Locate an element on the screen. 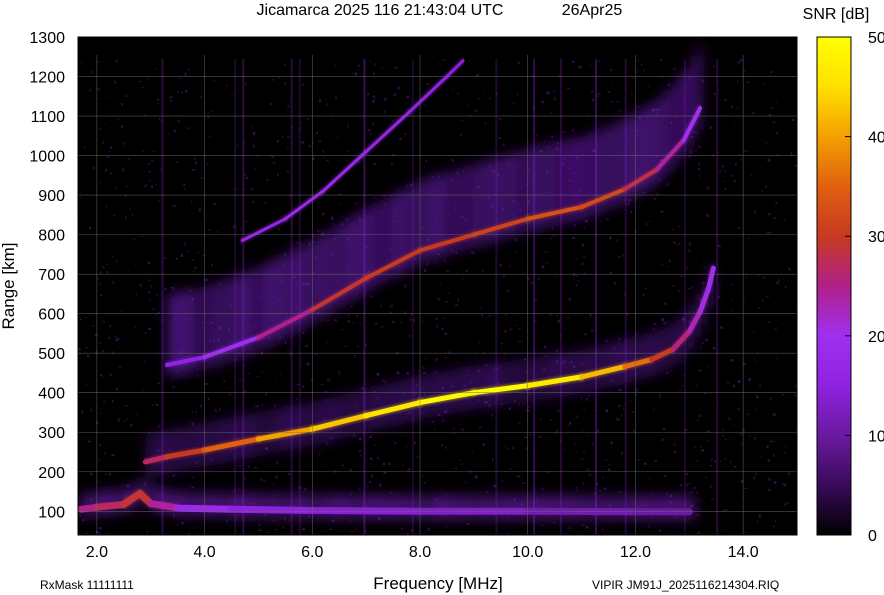  rx-mask-label: RxMask 11111111 is located at coordinates (87, 585).